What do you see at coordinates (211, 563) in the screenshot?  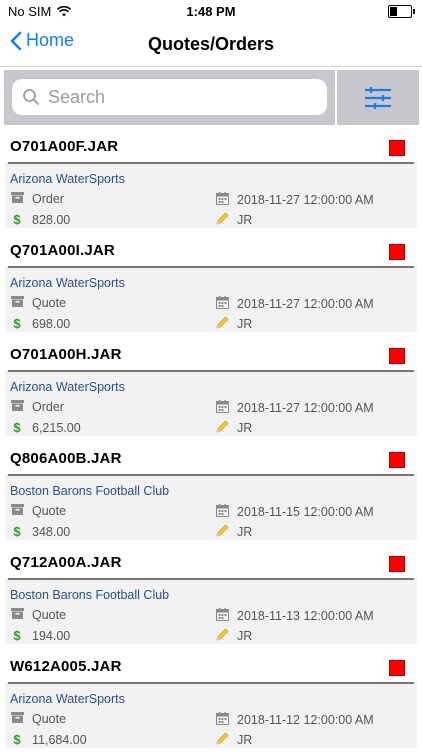 I see `card-header: Q712A00A.JAR` at bounding box center [211, 563].